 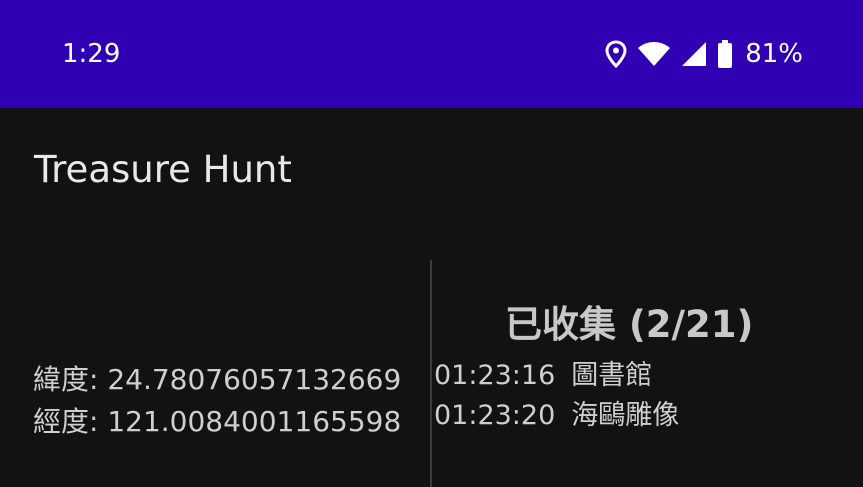 I want to click on list-item: 01:23:20 海鷗雕像, so click(x=556, y=416).